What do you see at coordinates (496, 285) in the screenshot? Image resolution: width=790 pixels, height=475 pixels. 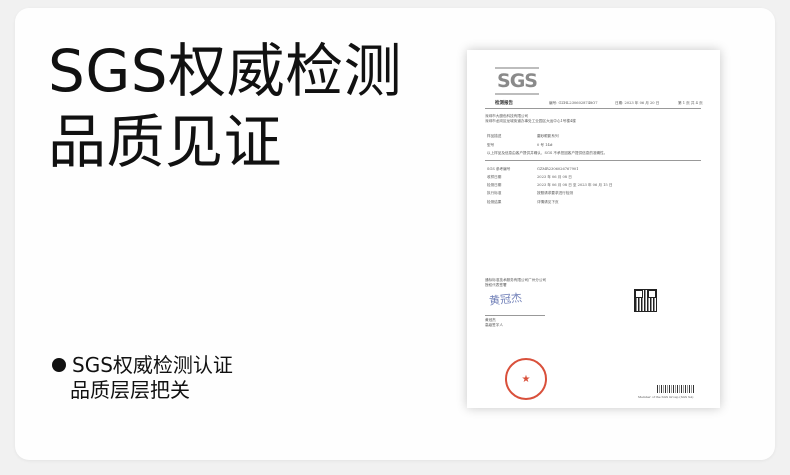 I see `lab-authorized: 授权代表签署` at bounding box center [496, 285].